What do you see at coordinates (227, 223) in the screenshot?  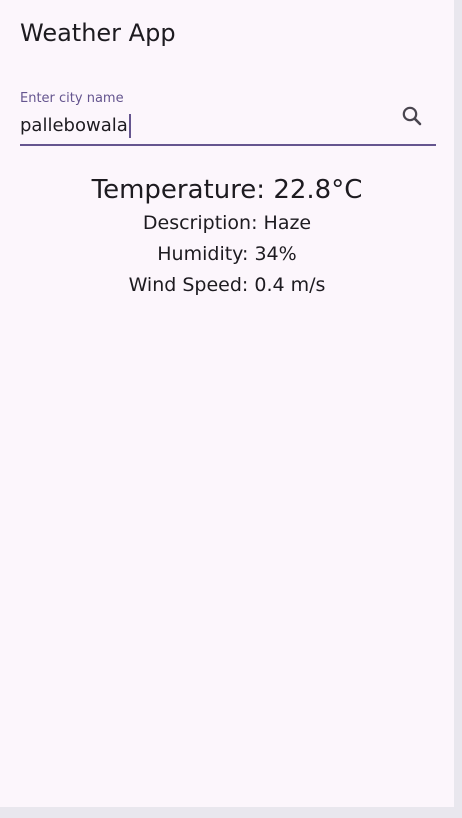 I see `description-text: Description: Haze` at bounding box center [227, 223].